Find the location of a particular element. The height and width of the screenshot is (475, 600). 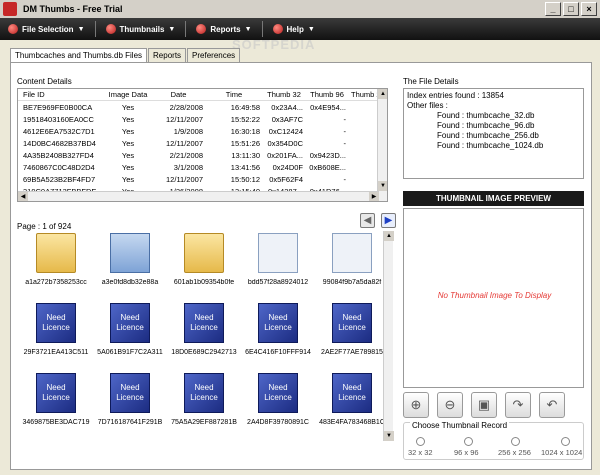

zoom-out-button: ⊖ is located at coordinates (450, 405).